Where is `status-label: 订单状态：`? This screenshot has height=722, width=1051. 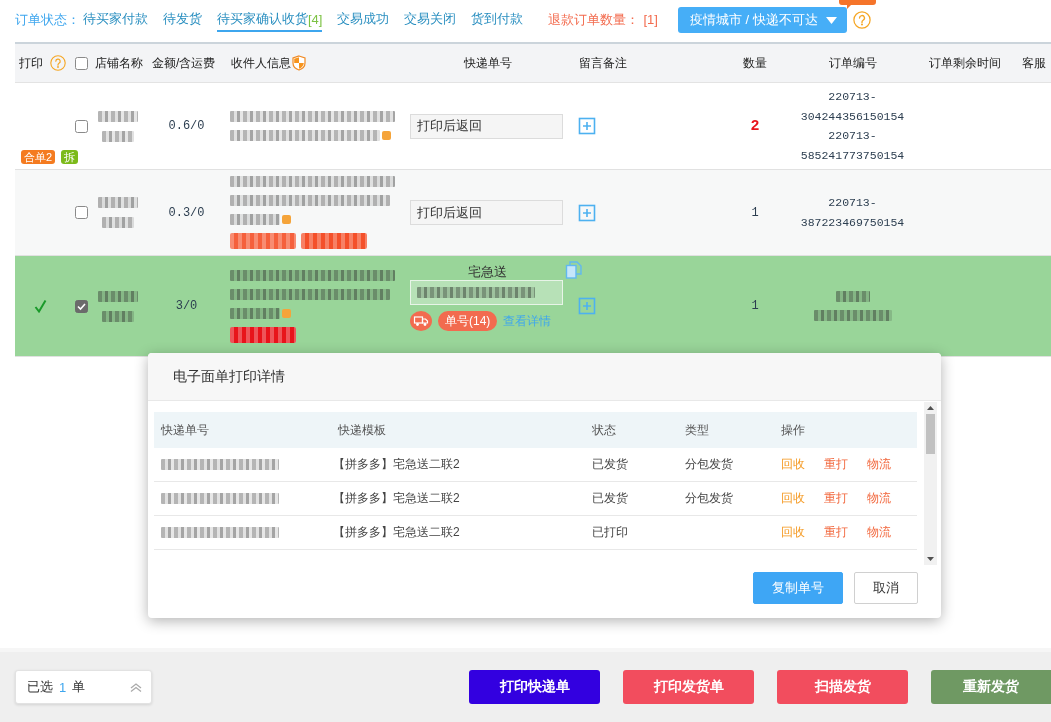 status-label: 订单状态： is located at coordinates (47, 20).